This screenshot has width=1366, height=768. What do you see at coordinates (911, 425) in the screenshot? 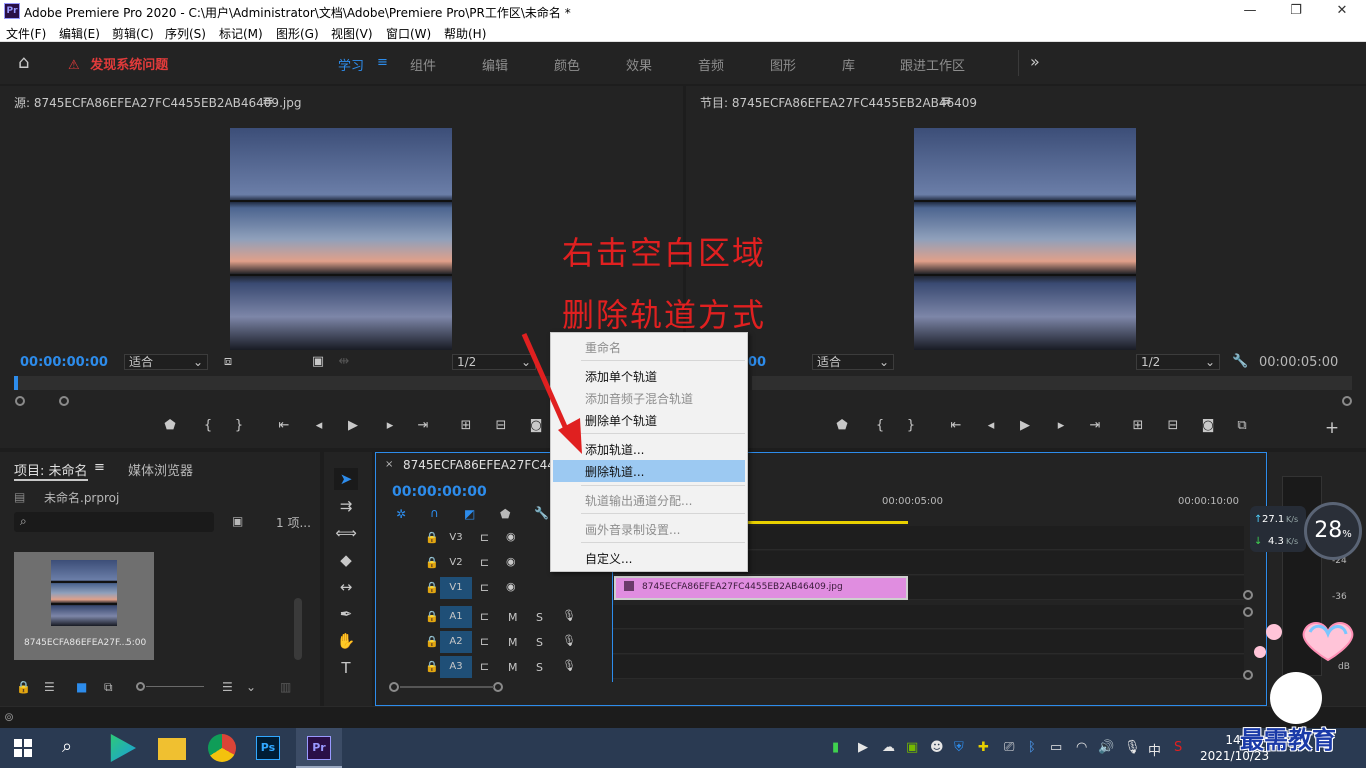
I see `mark-out-icon: }` at bounding box center [911, 425].